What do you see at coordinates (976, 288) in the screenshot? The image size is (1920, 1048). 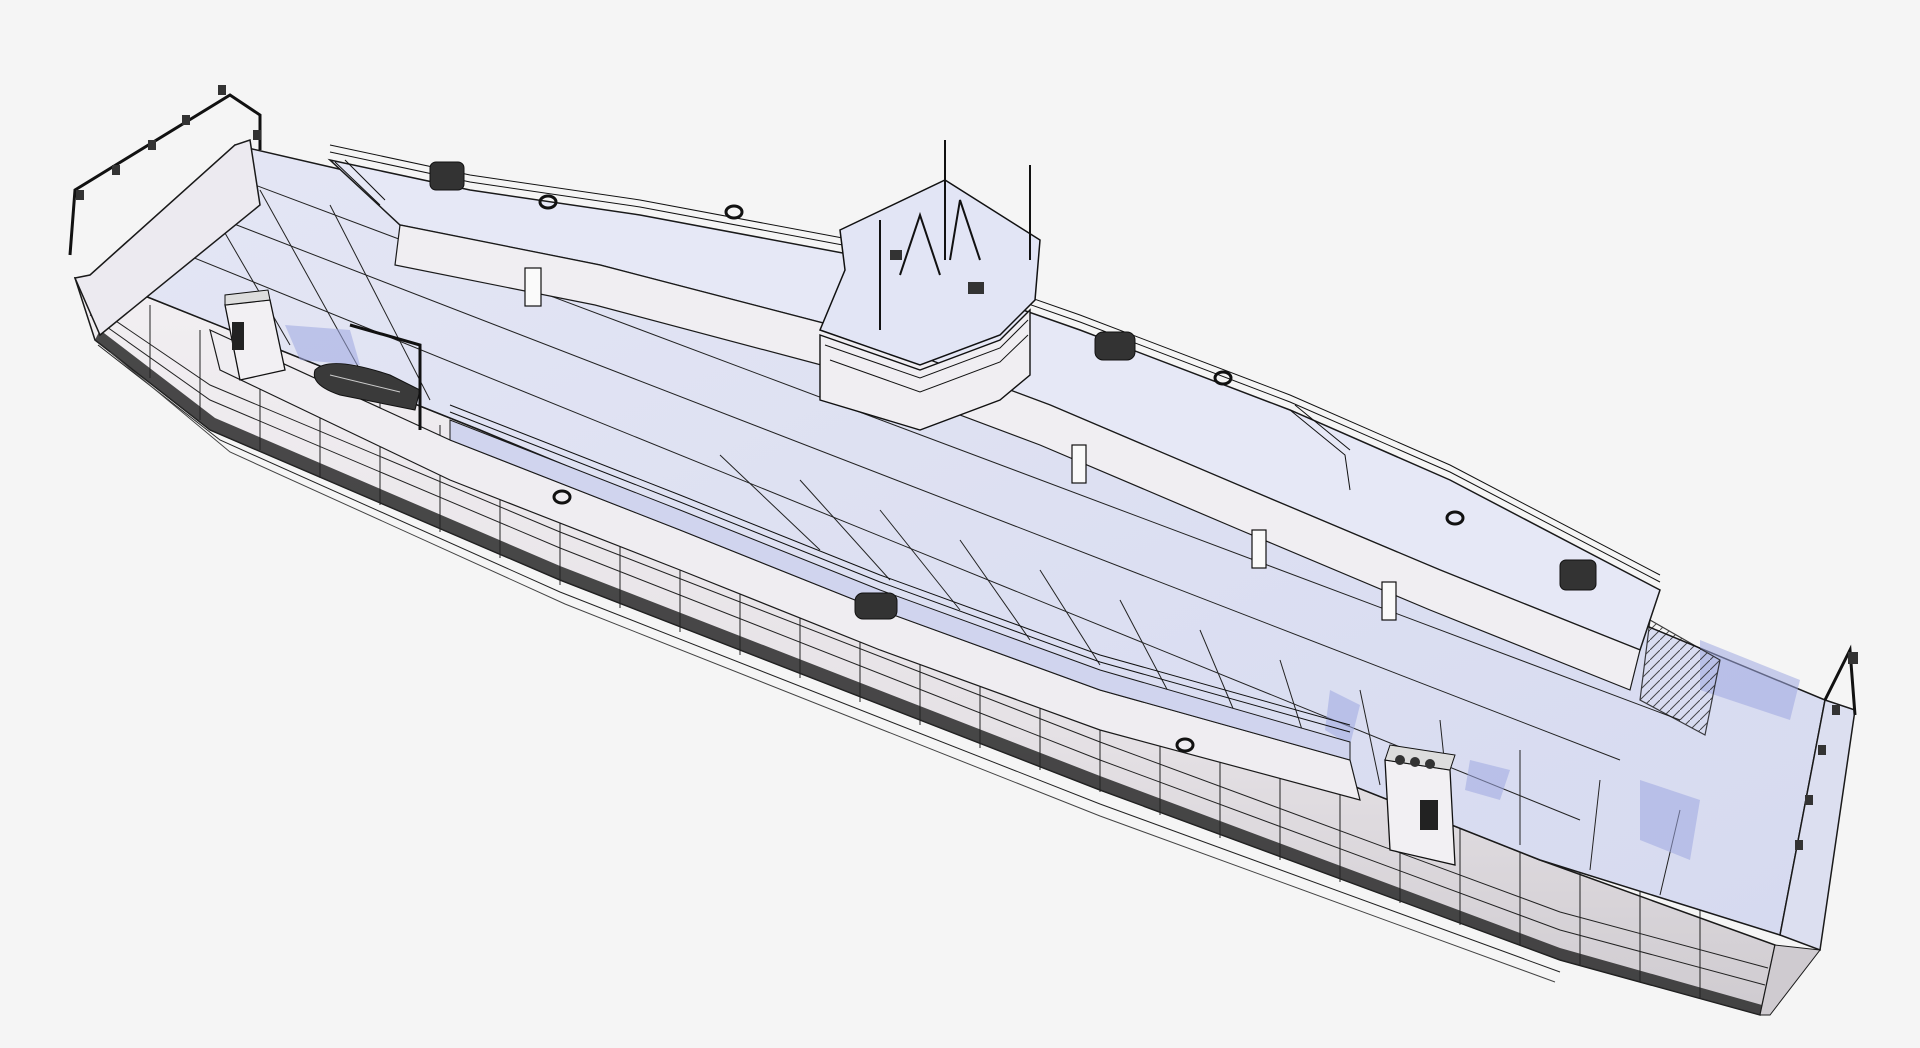 I see `searchlight-icon` at bounding box center [976, 288].